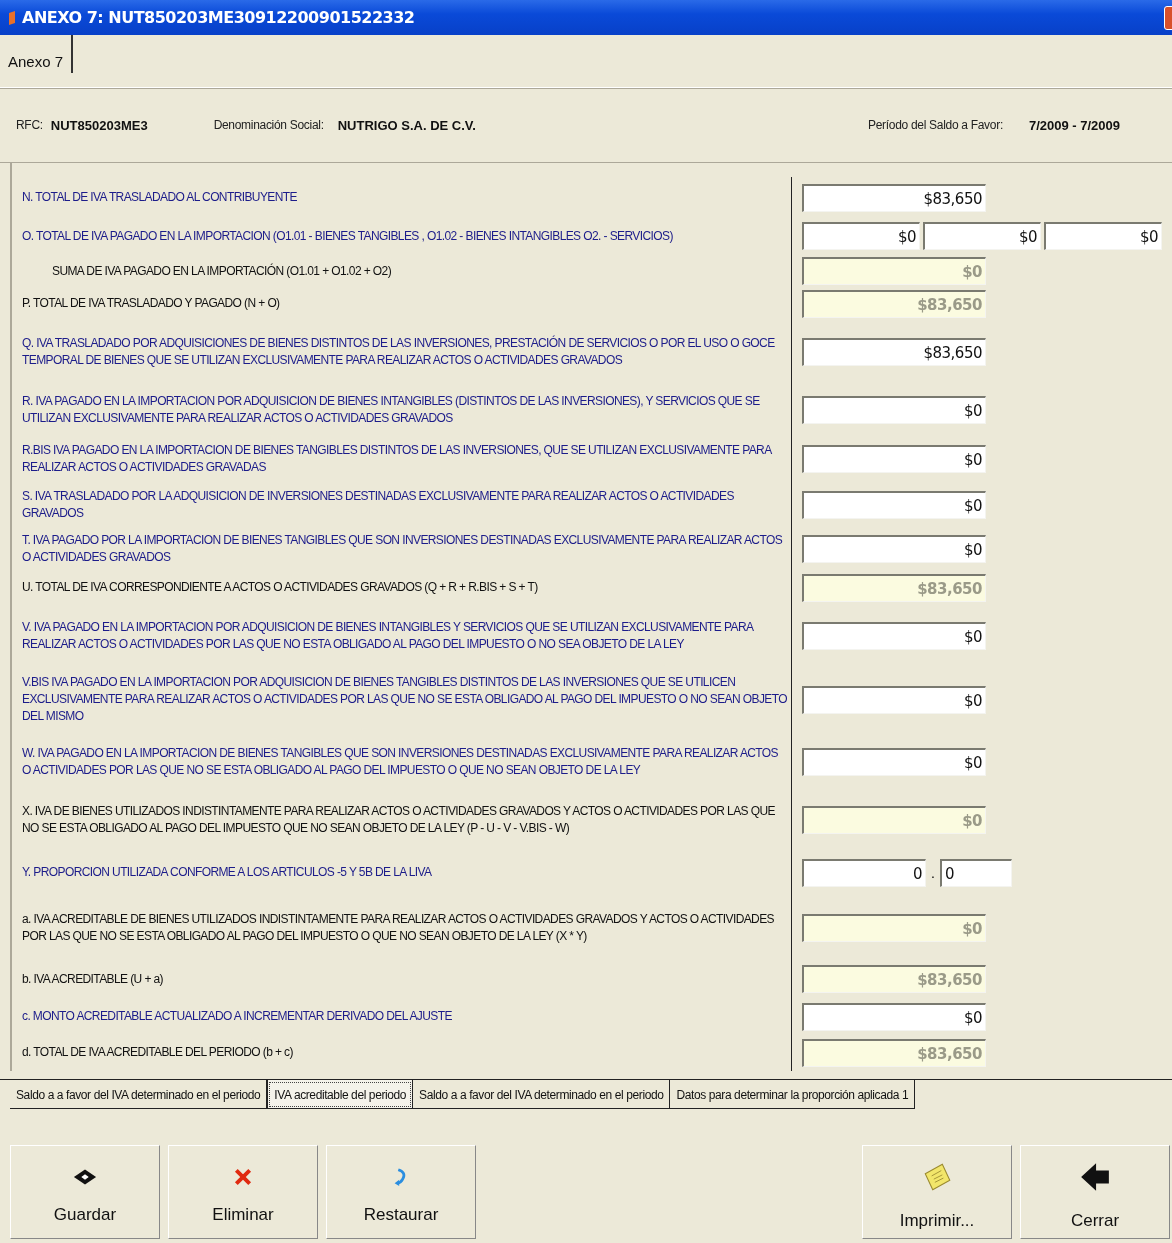  What do you see at coordinates (340, 1094) in the screenshot?
I see `tab: IVA acreditable del periodo` at bounding box center [340, 1094].